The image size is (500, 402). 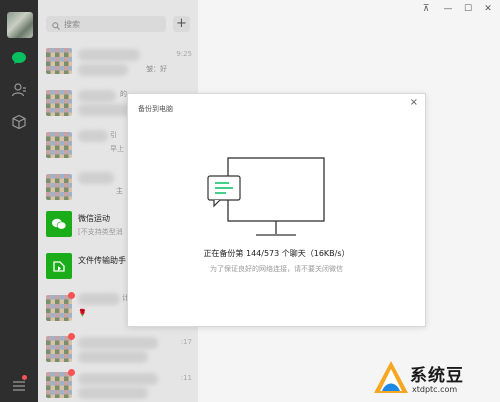 What do you see at coordinates (94, 218) in the screenshot?
I see `chat-name: 微信运动` at bounding box center [94, 218].